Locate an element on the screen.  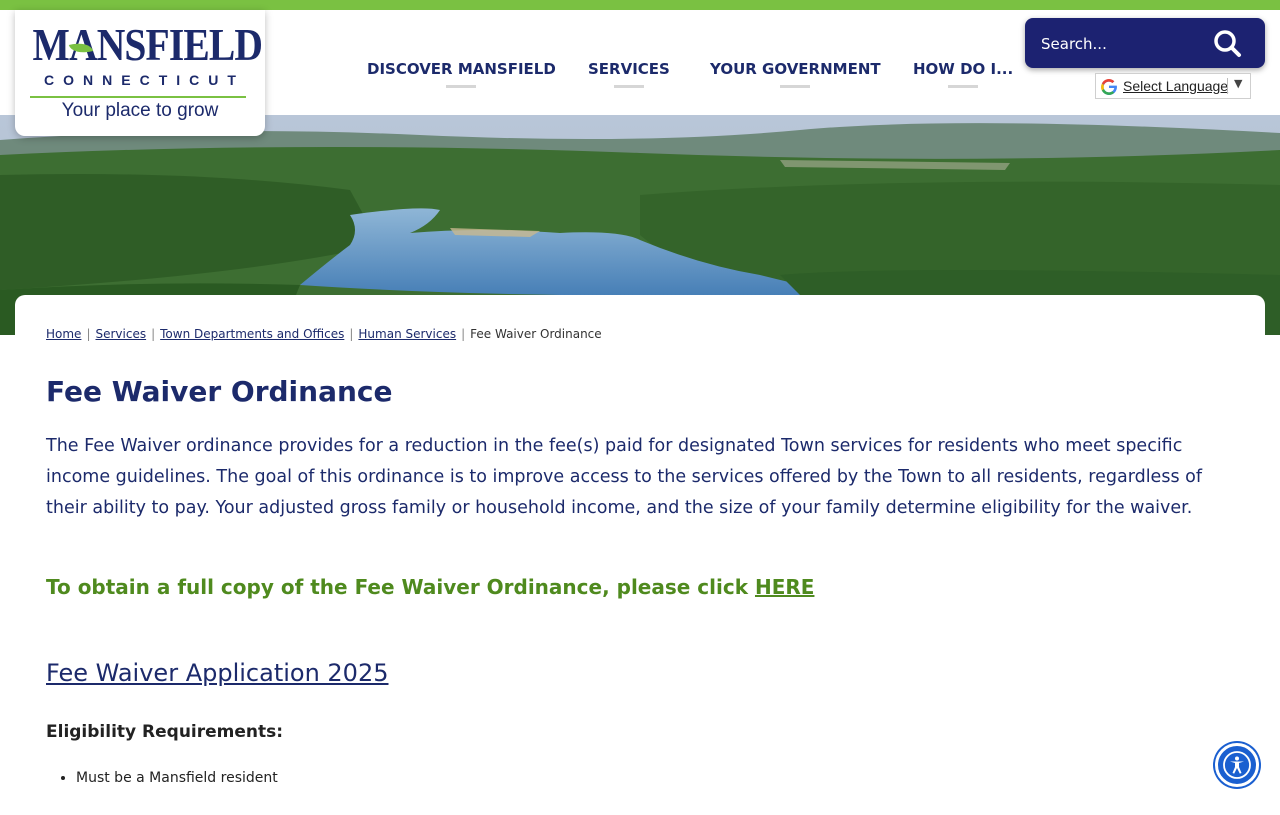
nav-services: SERVICES is located at coordinates (629, 74).